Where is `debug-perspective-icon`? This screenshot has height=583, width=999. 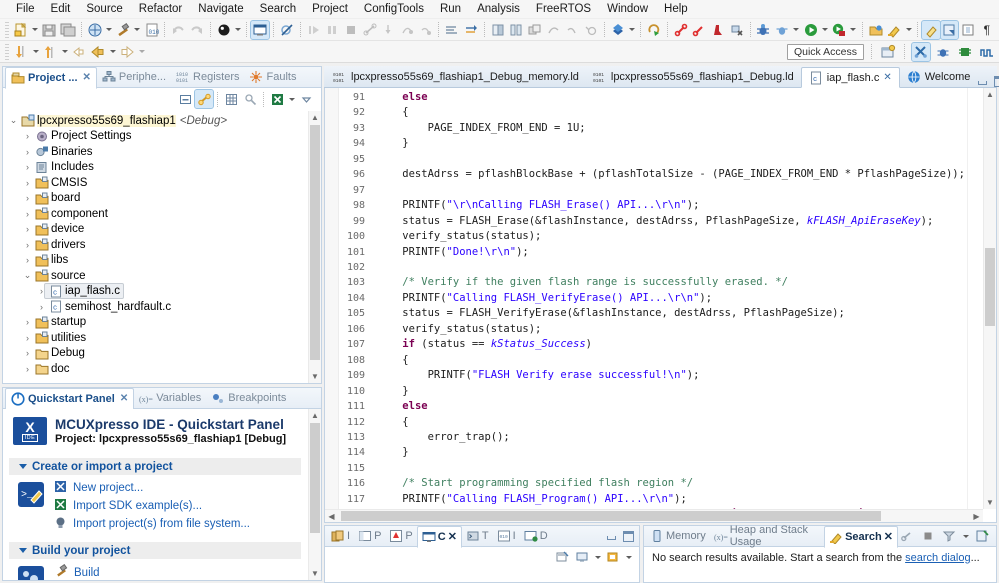 debug-perspective-icon is located at coordinates (943, 52).